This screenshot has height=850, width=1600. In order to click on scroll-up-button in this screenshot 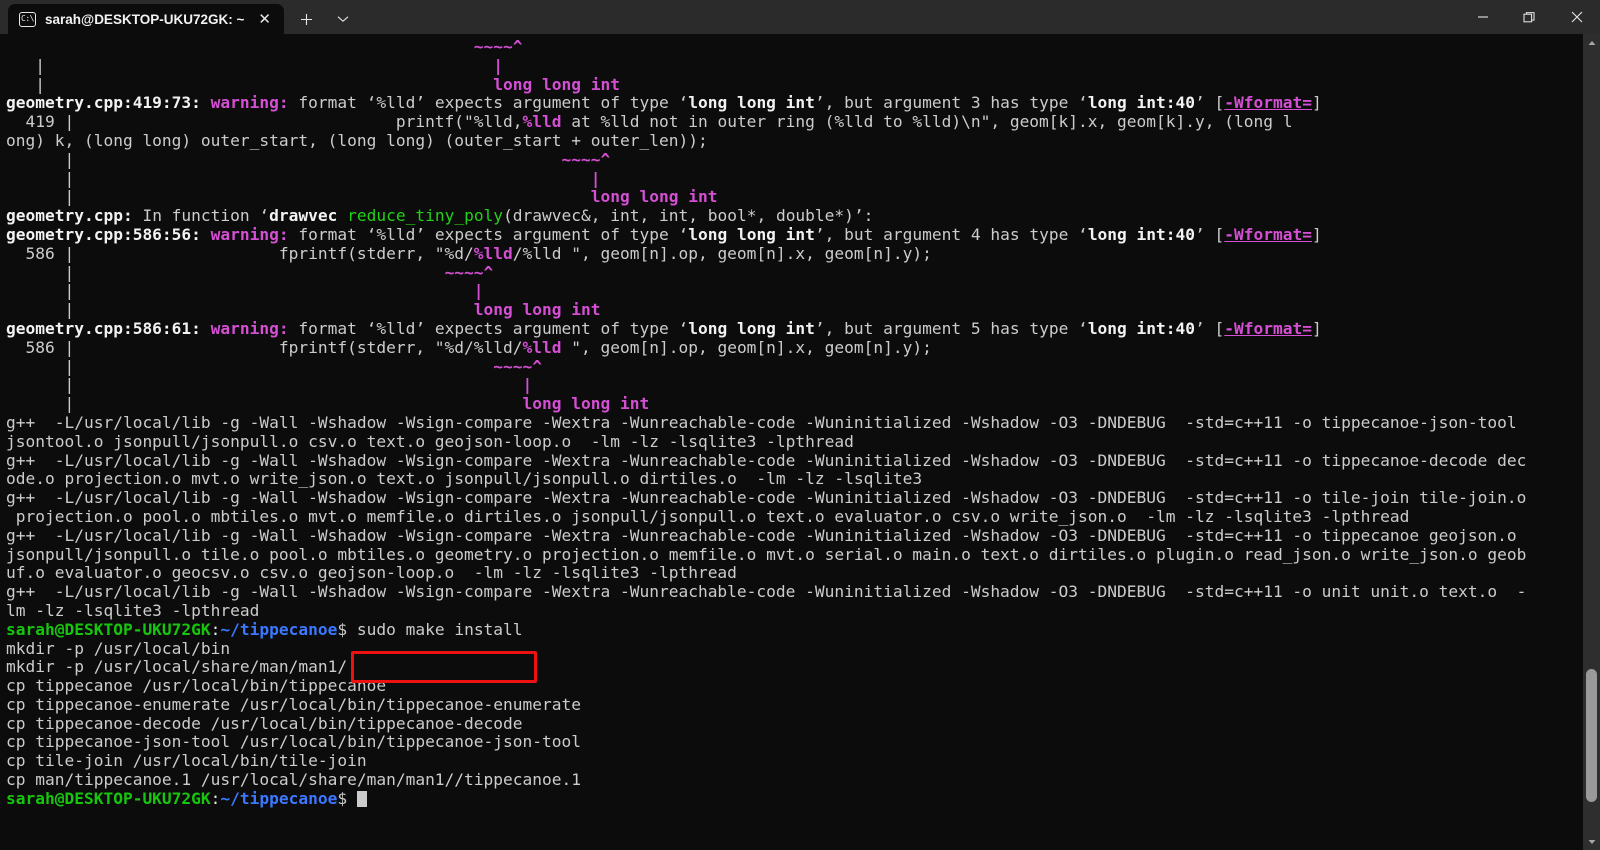, I will do `click(1591, 42)`.